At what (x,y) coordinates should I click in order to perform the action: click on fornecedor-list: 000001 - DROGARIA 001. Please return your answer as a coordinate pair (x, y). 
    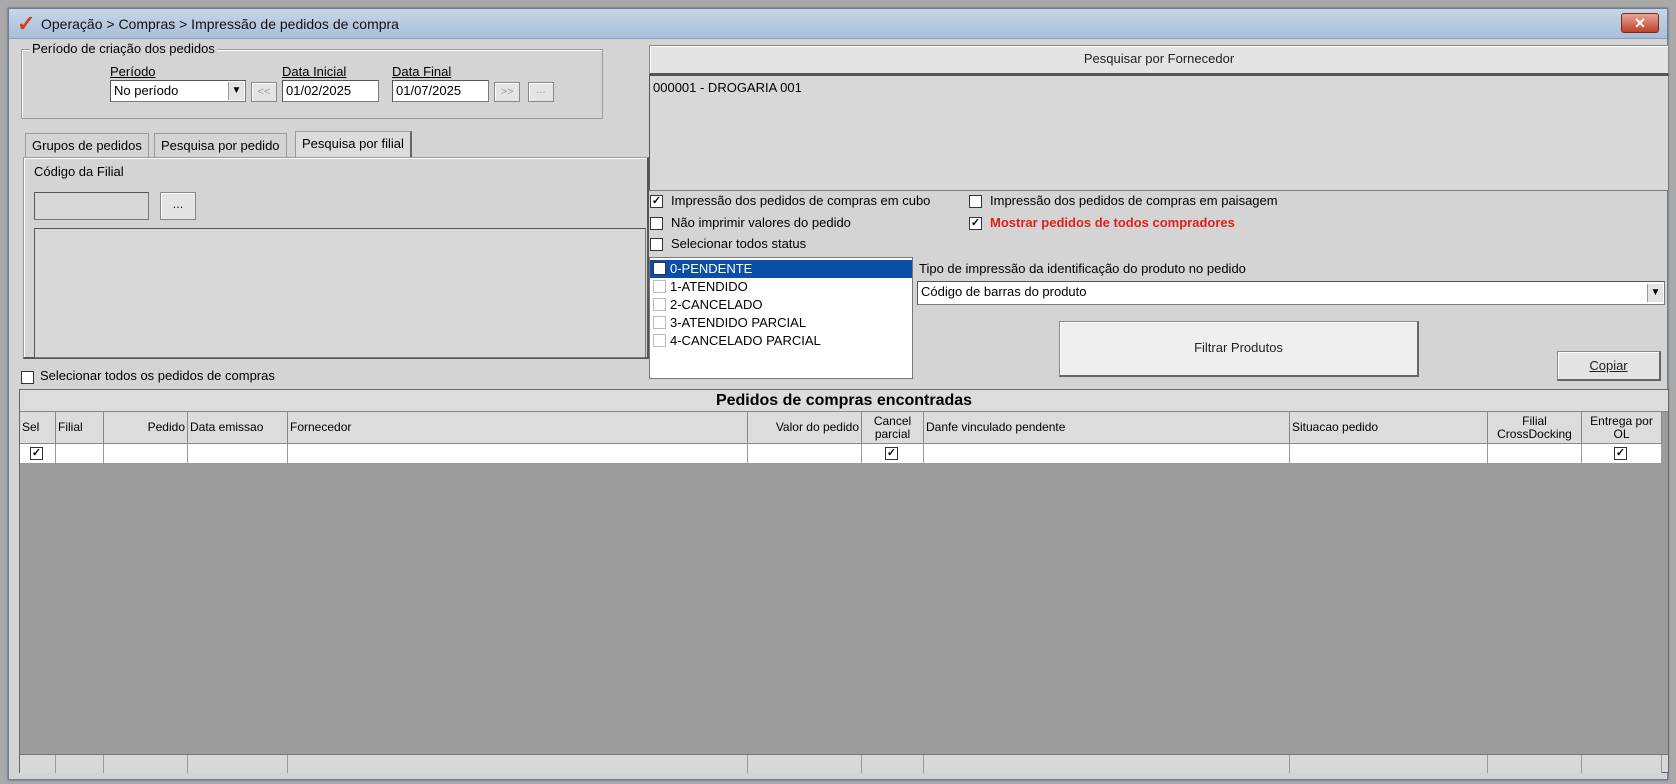
    Looking at the image, I should click on (1159, 133).